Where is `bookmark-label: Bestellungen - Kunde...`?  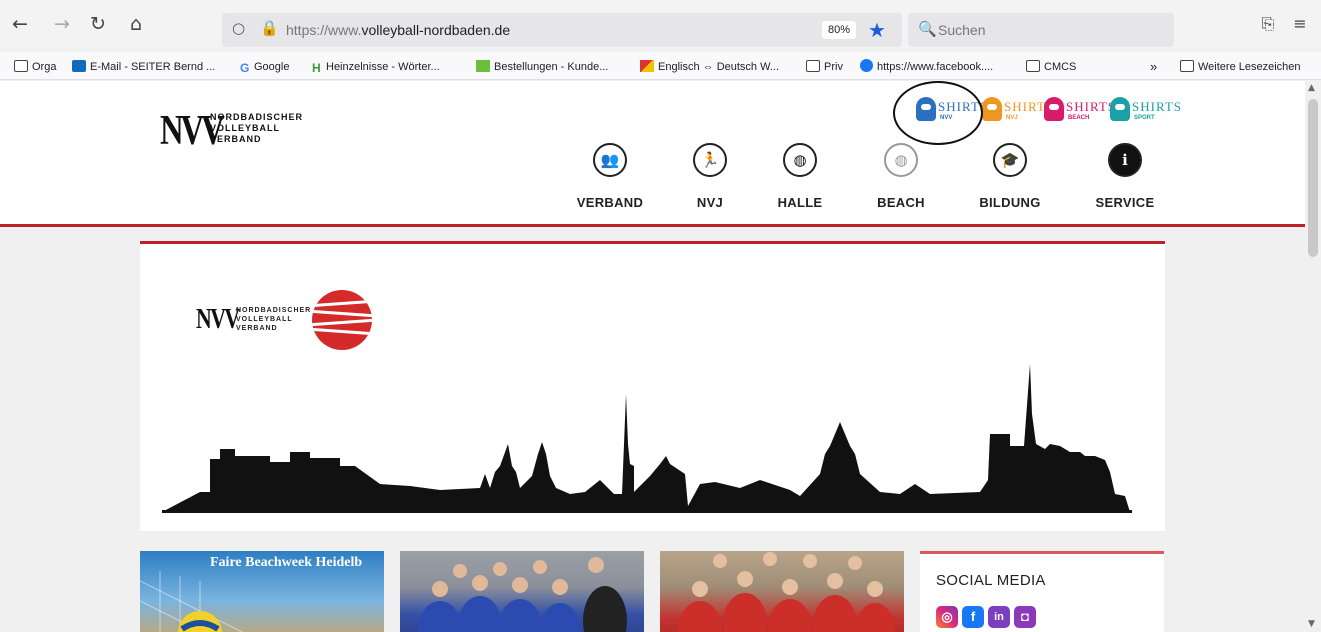
bookmark-label: Bestellungen - Kunde... is located at coordinates (551, 67).